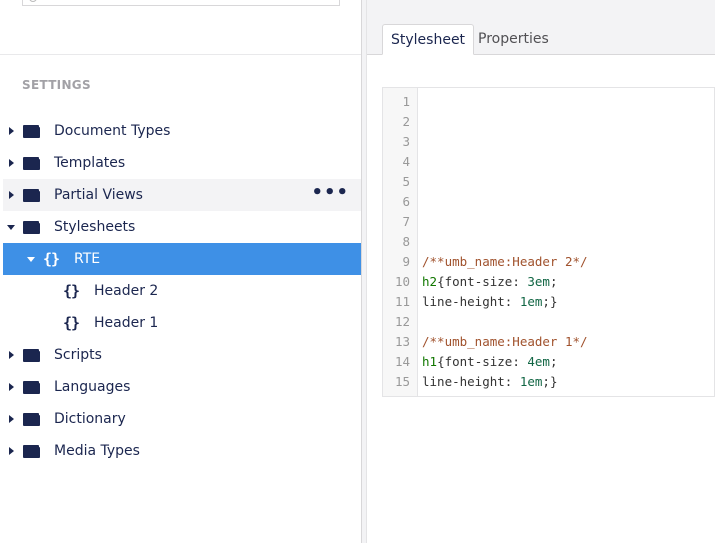 This screenshot has height=543, width=715. Describe the element at coordinates (330, 193) in the screenshot. I see `more-actions-icon: •••` at that location.